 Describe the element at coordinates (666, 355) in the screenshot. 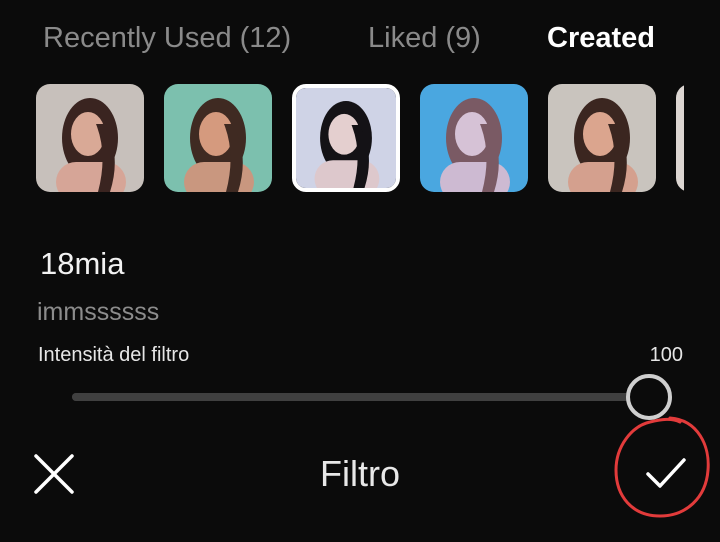

I see `intensity-value: 100` at that location.